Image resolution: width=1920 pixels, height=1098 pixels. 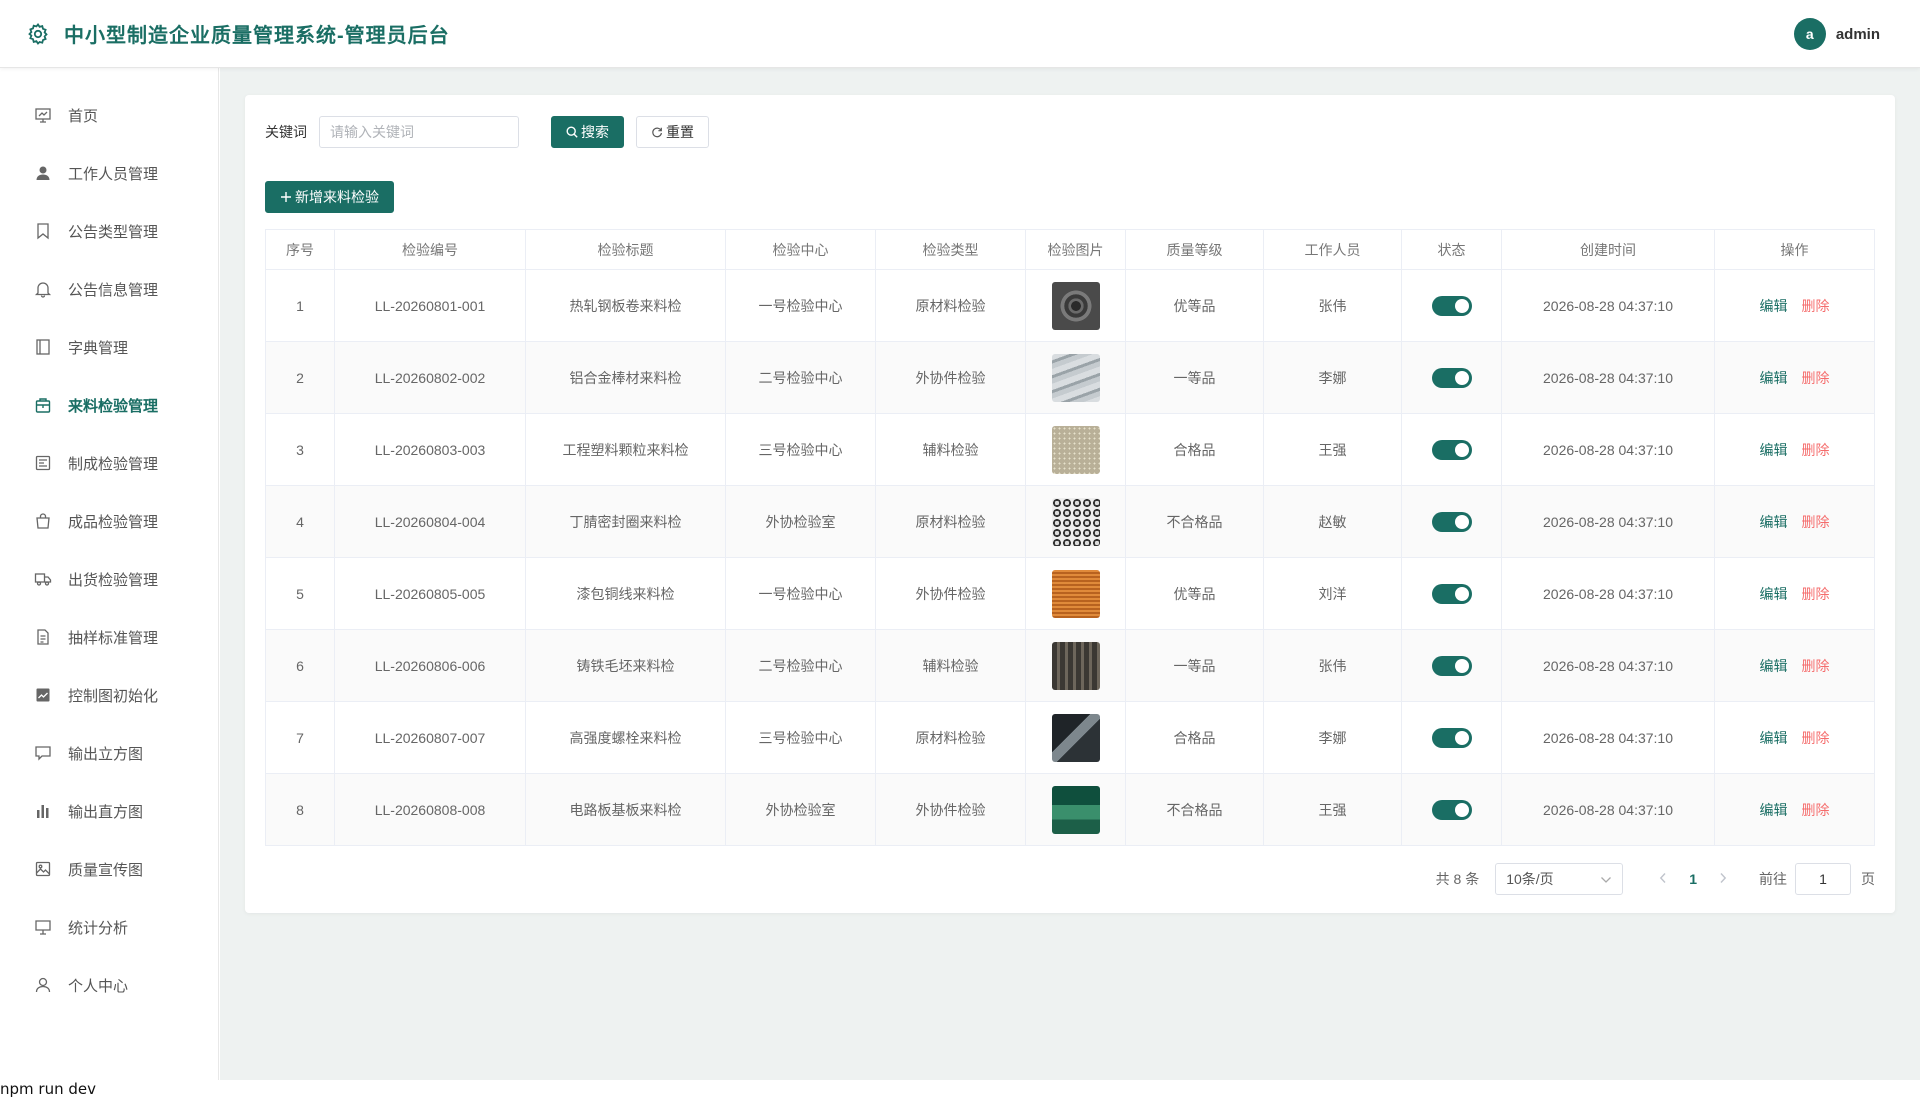 I want to click on cell-grade: 合格品, so click(x=1194, y=449).